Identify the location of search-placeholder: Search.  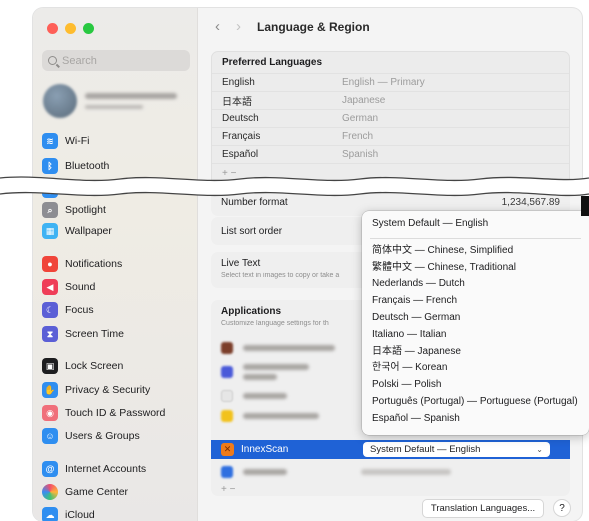
(79, 60).